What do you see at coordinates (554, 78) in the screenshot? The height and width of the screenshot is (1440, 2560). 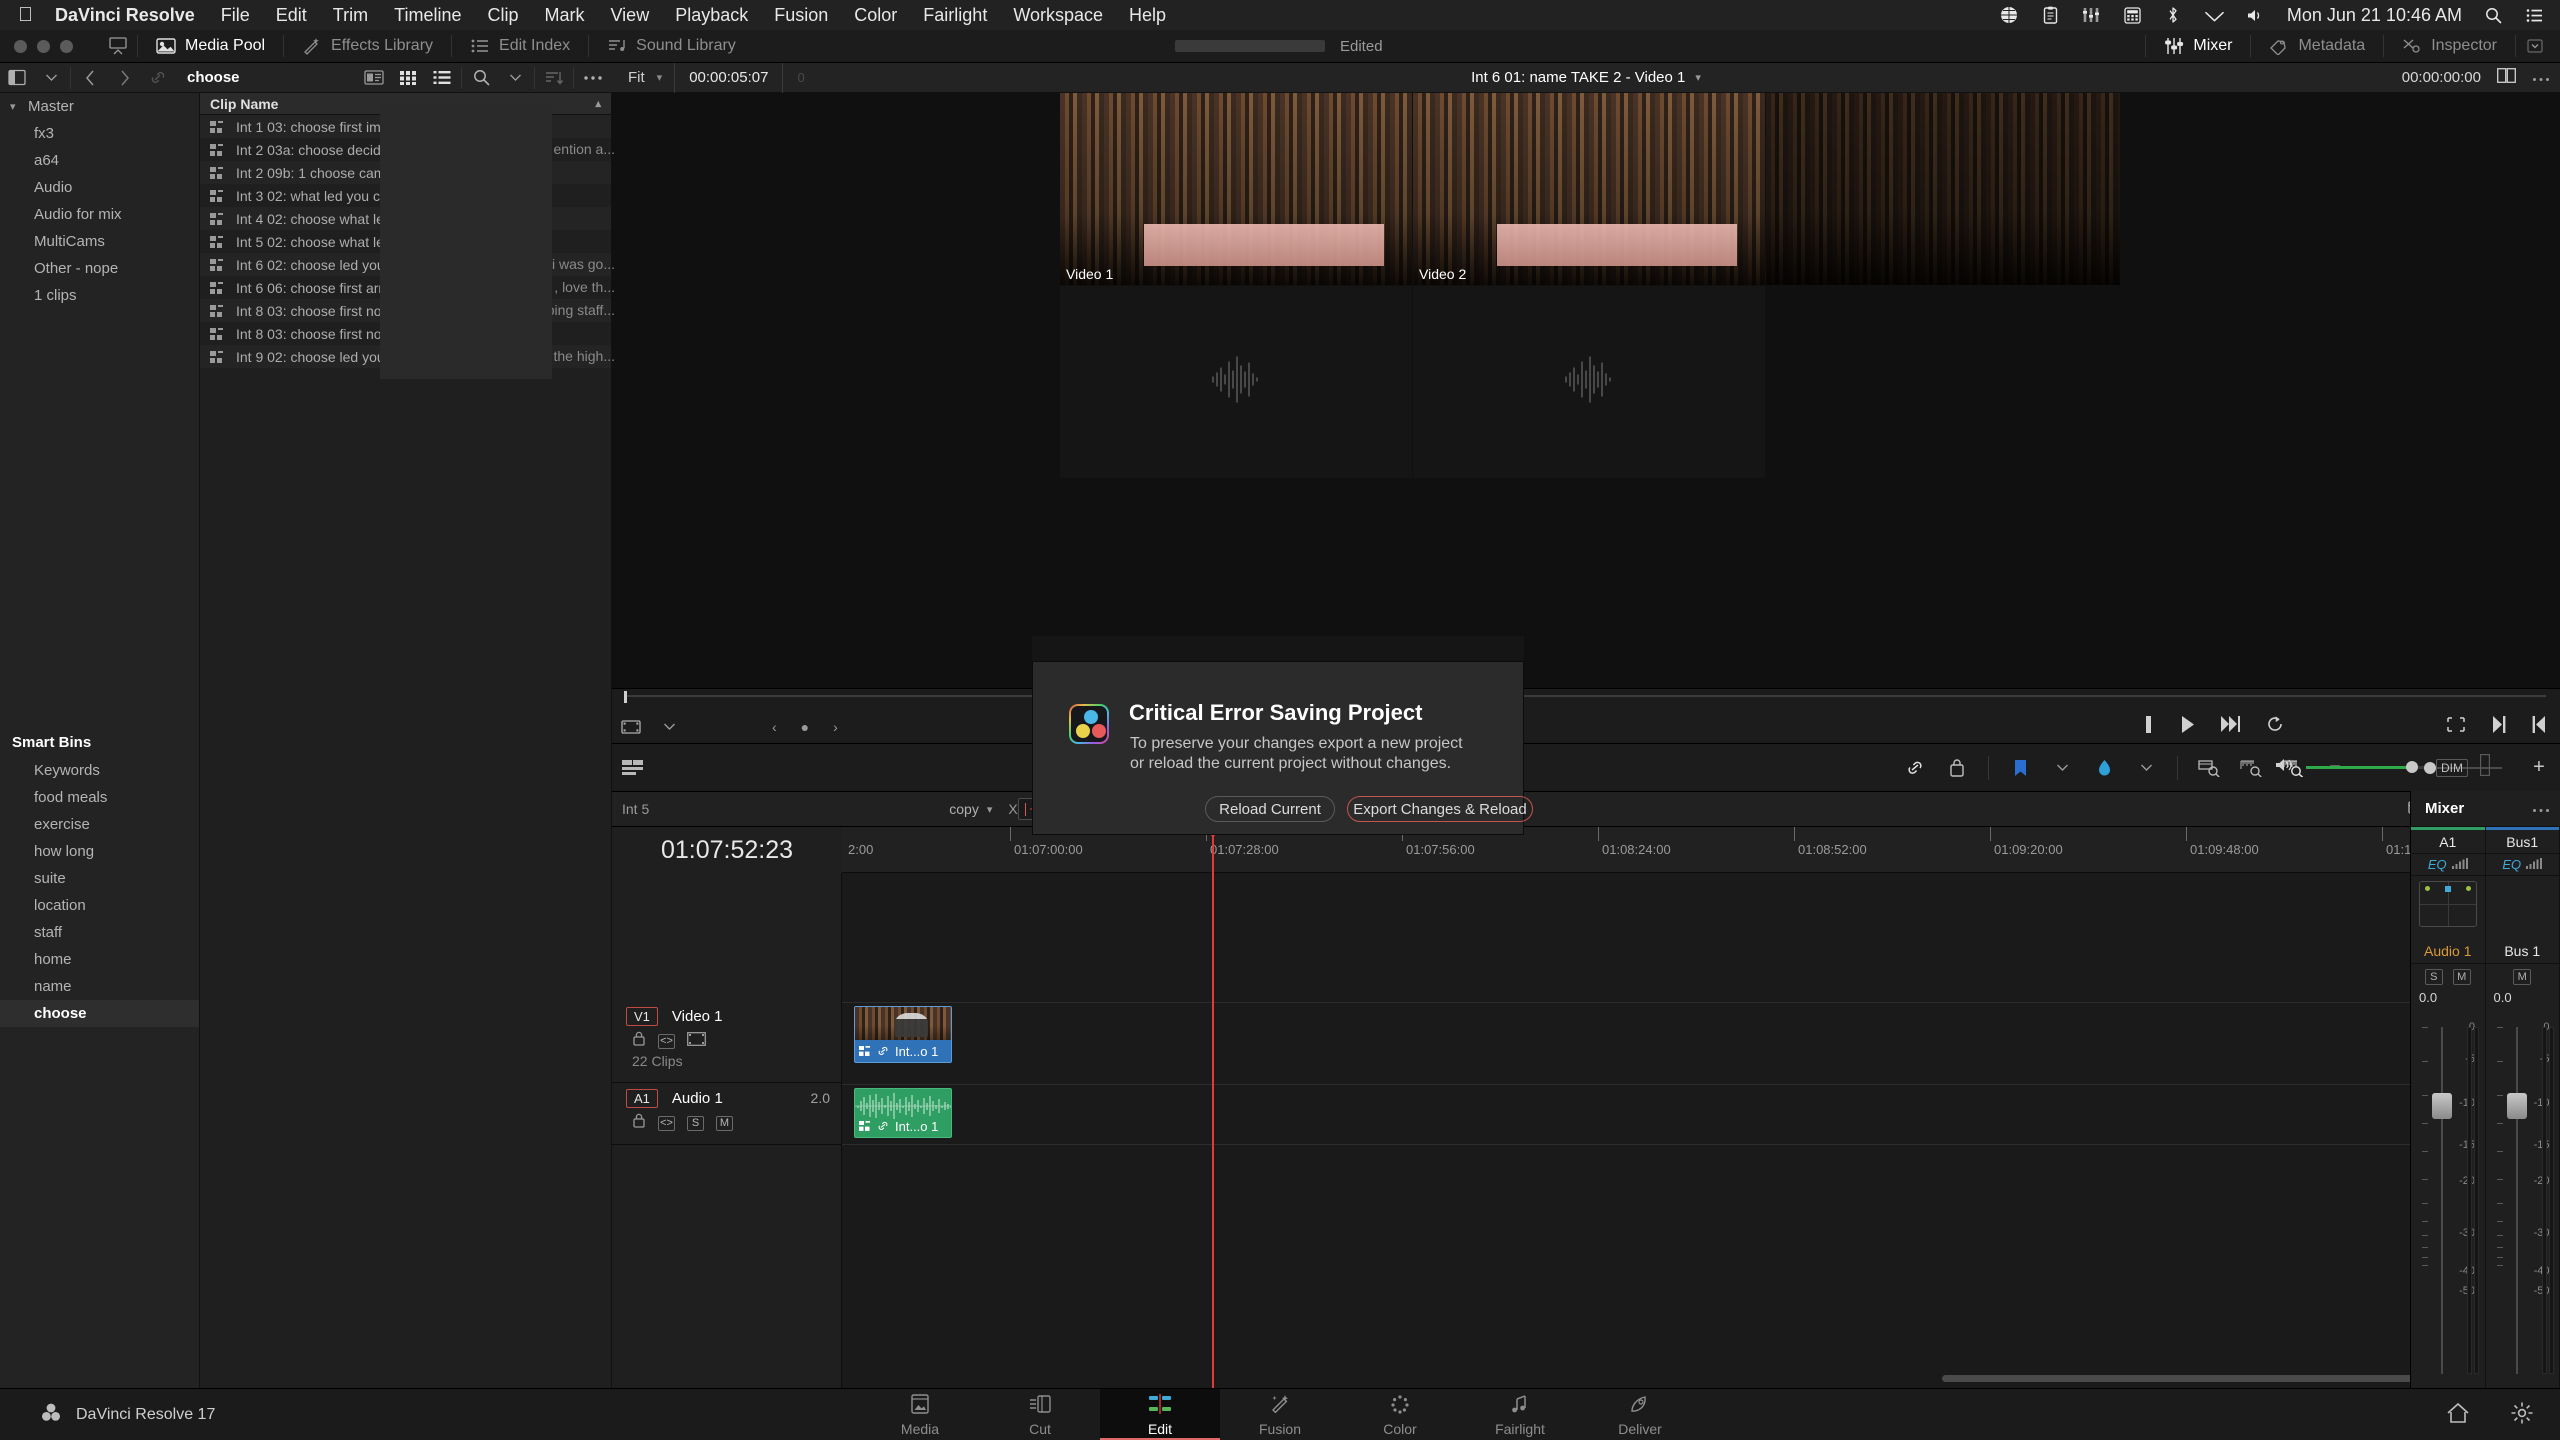 I see `sort-icon` at bounding box center [554, 78].